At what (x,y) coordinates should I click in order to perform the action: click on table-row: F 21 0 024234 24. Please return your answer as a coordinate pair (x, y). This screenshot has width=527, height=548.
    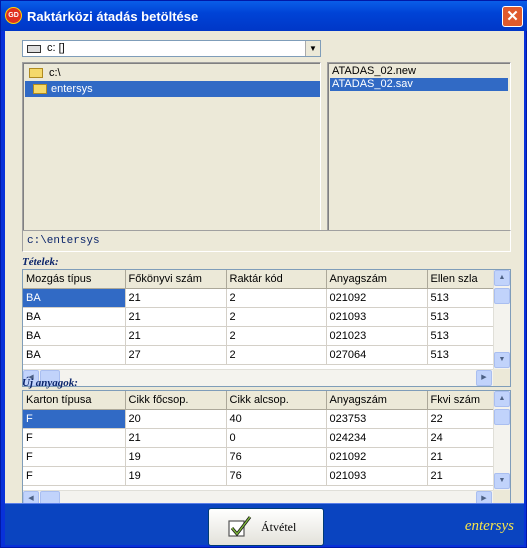
    Looking at the image, I should click on (258, 438).